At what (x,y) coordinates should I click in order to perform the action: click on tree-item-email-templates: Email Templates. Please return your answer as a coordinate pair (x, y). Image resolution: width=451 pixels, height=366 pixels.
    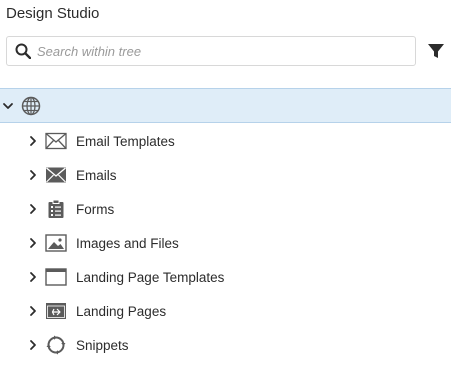
    Looking at the image, I should click on (225, 141).